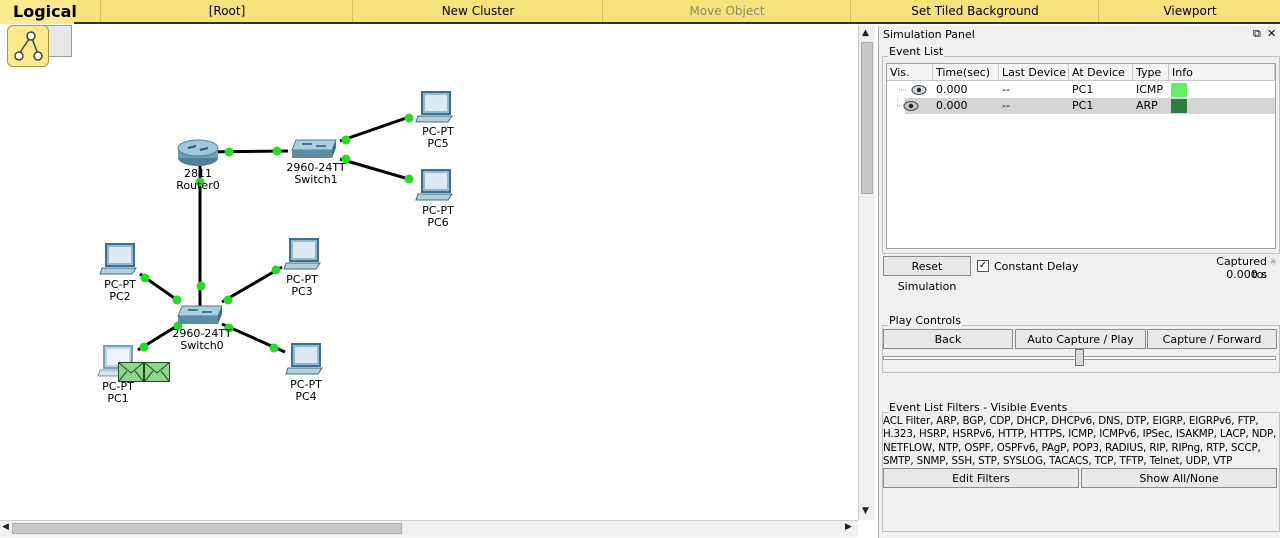  I want to click on pc5, so click(434, 108).